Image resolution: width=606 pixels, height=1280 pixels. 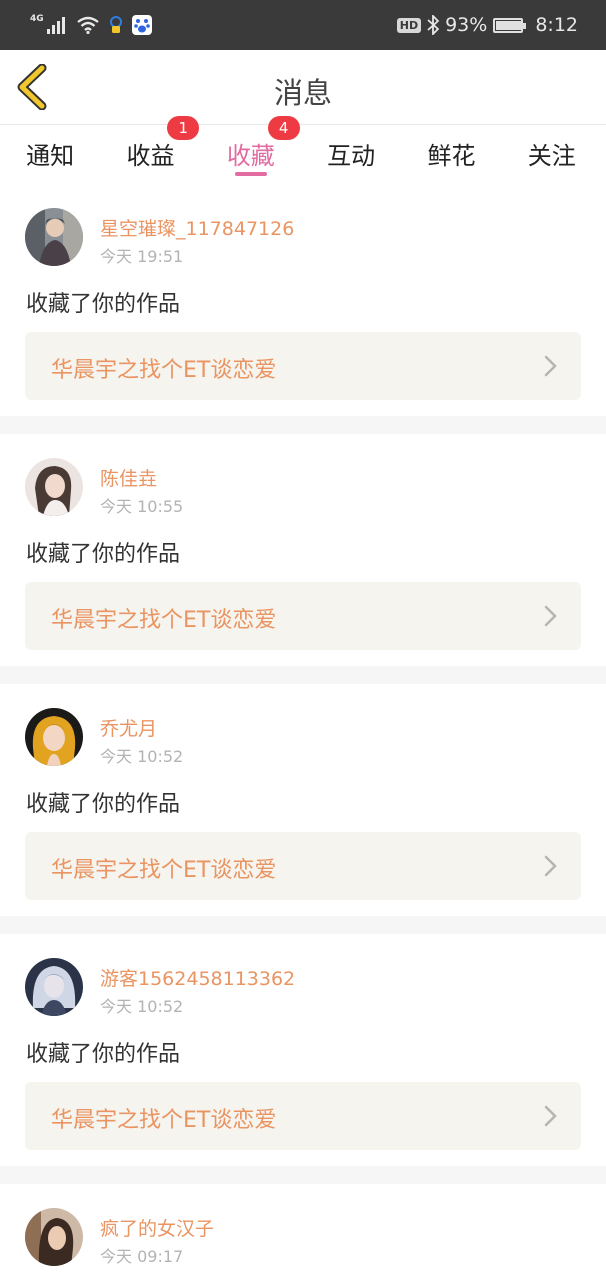 I want to click on tab-favorites: 收藏 4, so click(x=251, y=149).